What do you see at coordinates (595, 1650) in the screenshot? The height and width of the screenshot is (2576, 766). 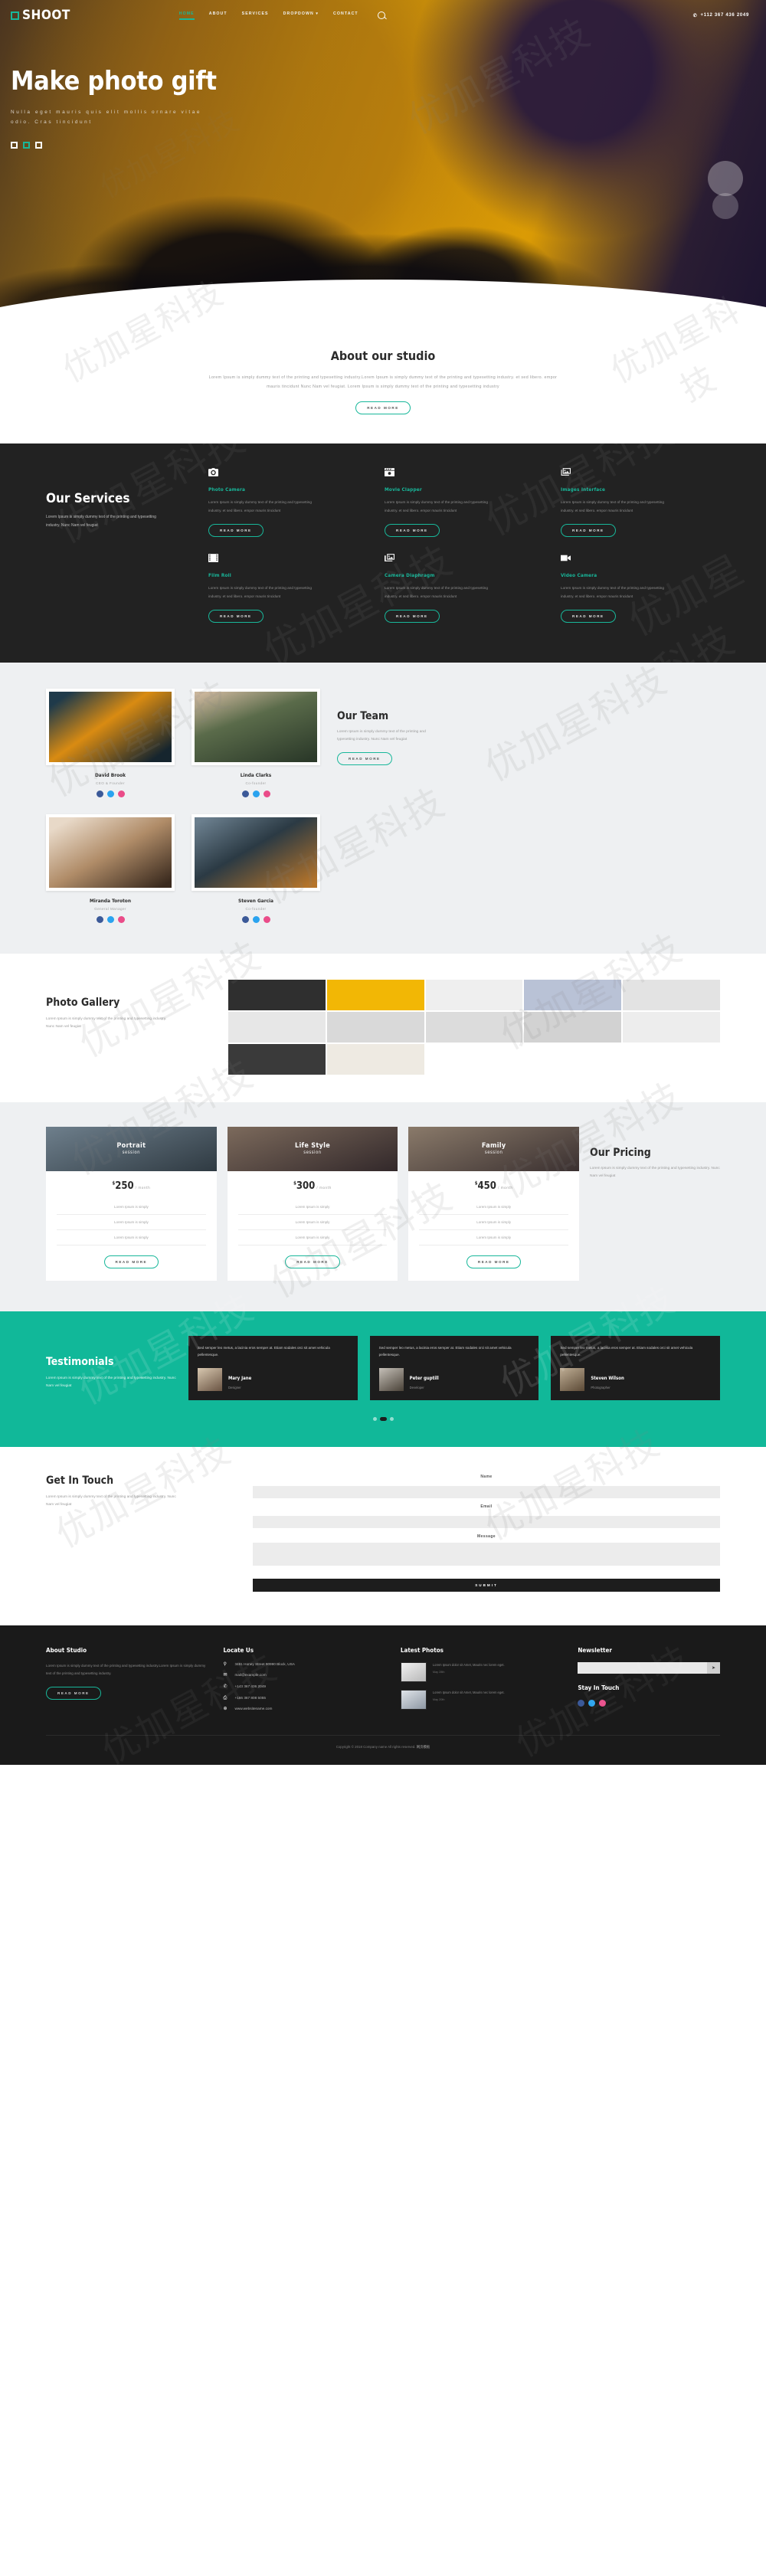 I see `footer-newsletter-title: Newsletter` at bounding box center [595, 1650].